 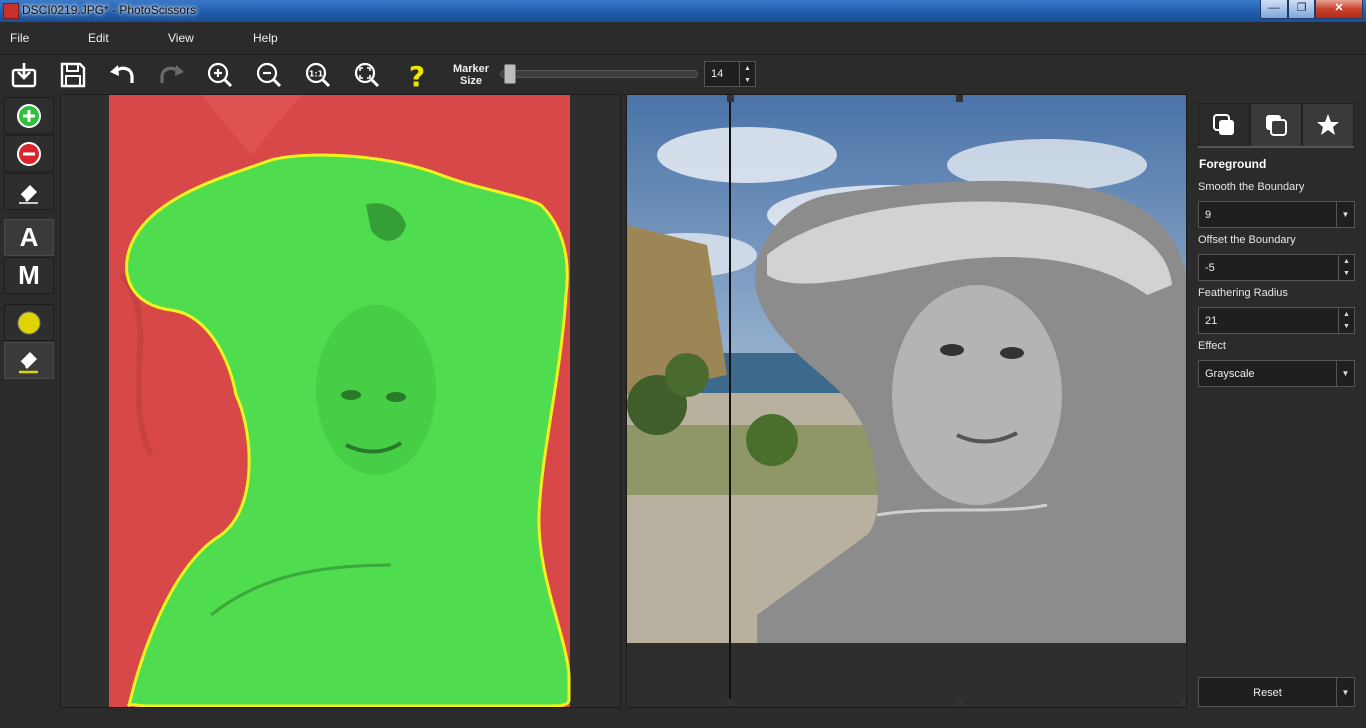 I want to click on manual-mode-letter: M, so click(x=29, y=275).